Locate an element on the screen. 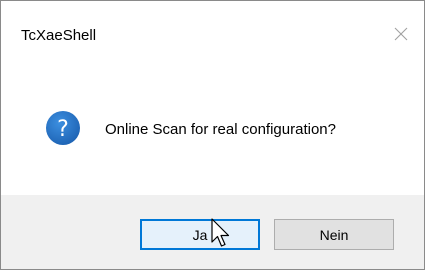  no-button-label: Nein is located at coordinates (334, 234).